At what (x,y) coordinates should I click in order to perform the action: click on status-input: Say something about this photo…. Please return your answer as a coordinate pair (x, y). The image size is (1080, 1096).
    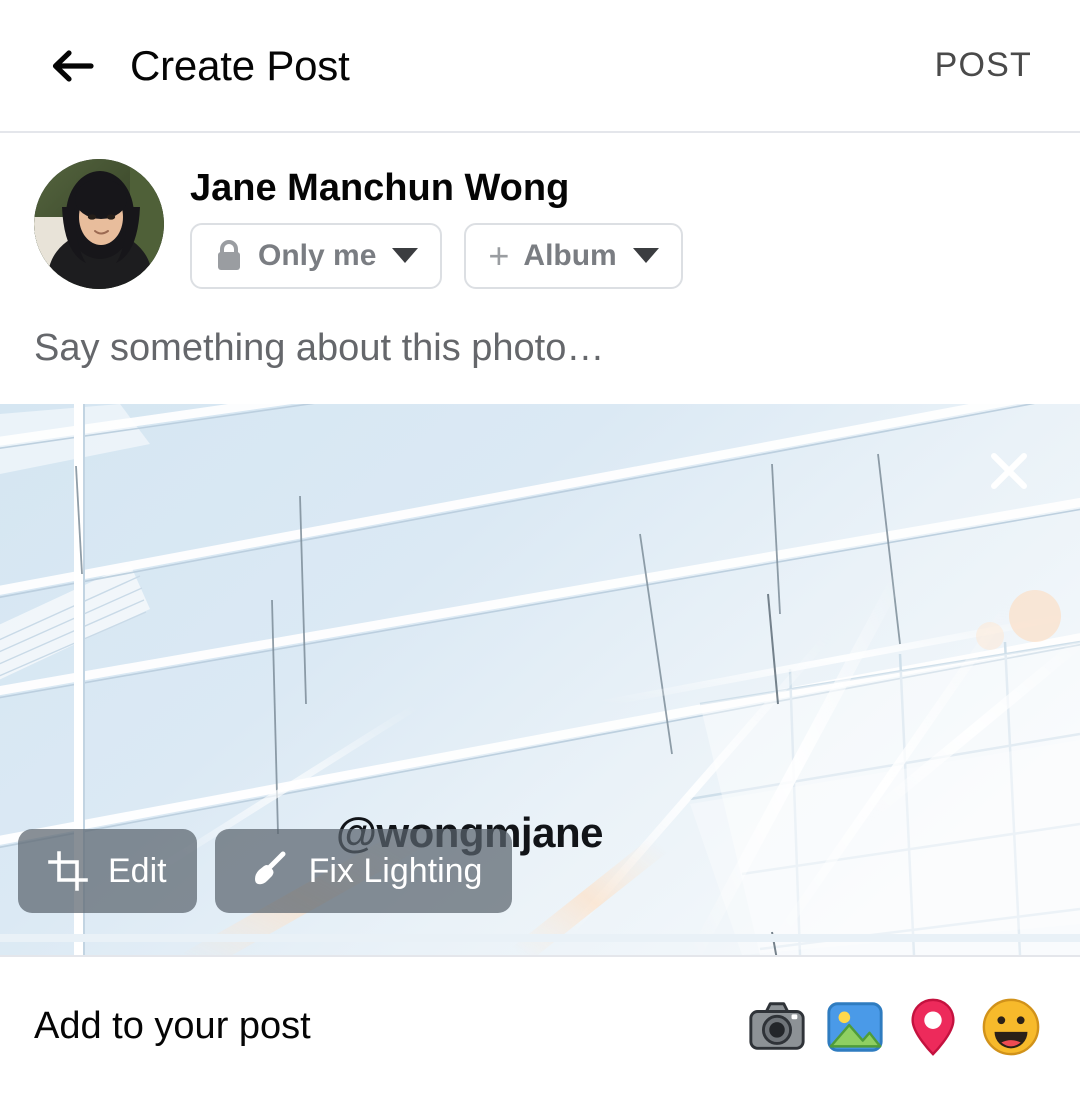
    Looking at the image, I should click on (540, 346).